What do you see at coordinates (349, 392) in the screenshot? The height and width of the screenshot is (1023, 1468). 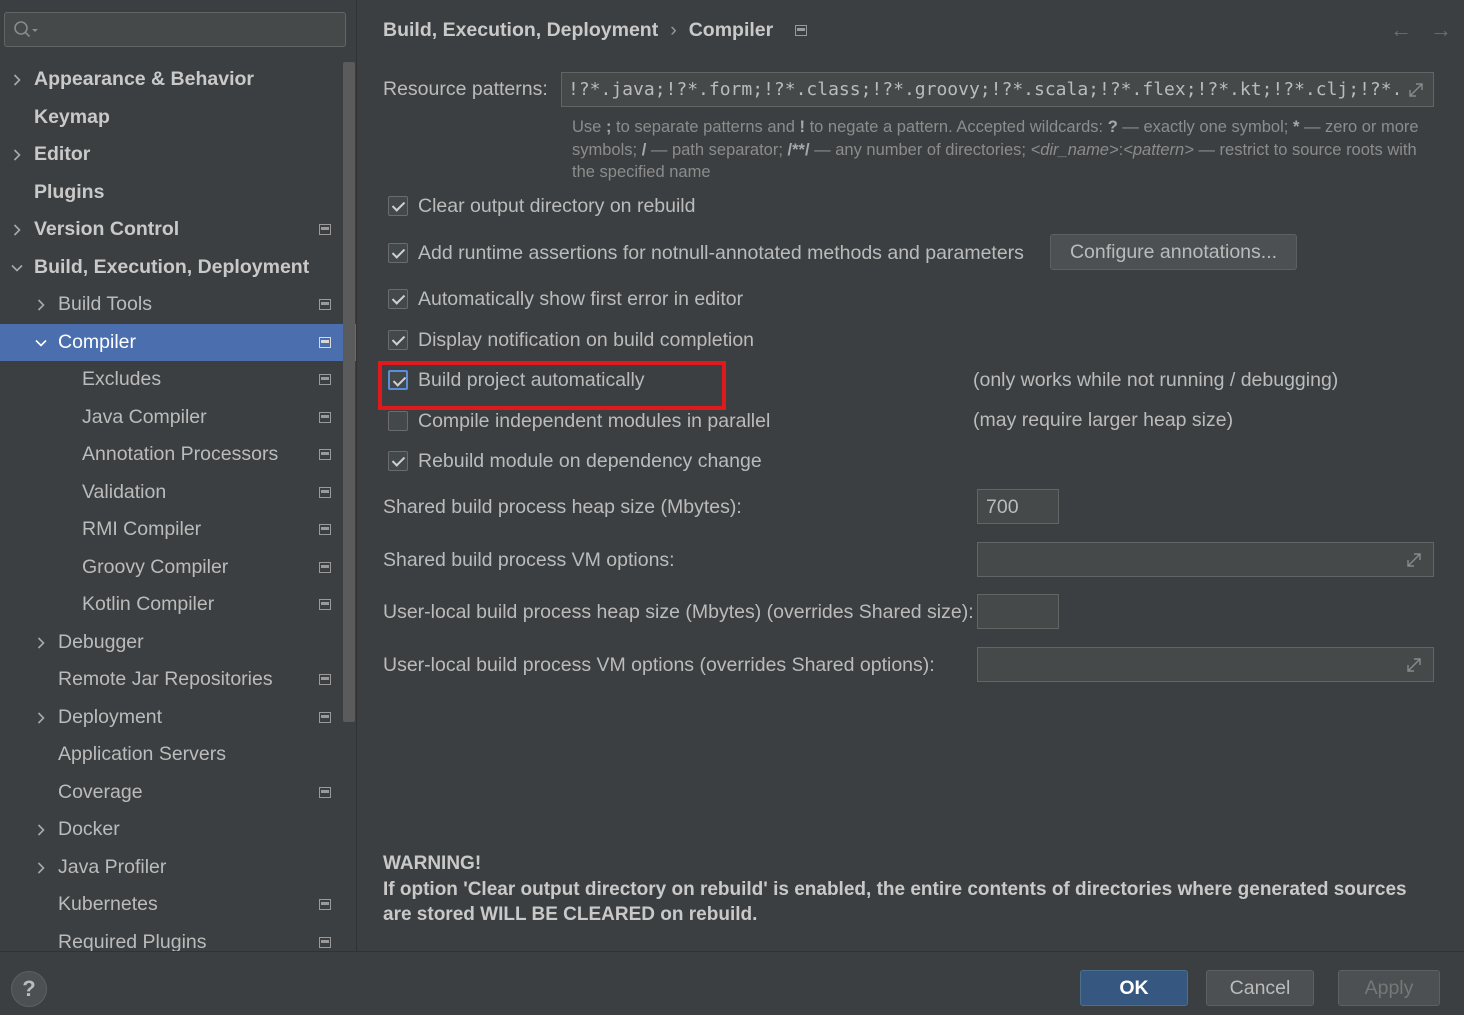 I see `sidebar-scrollbar` at bounding box center [349, 392].